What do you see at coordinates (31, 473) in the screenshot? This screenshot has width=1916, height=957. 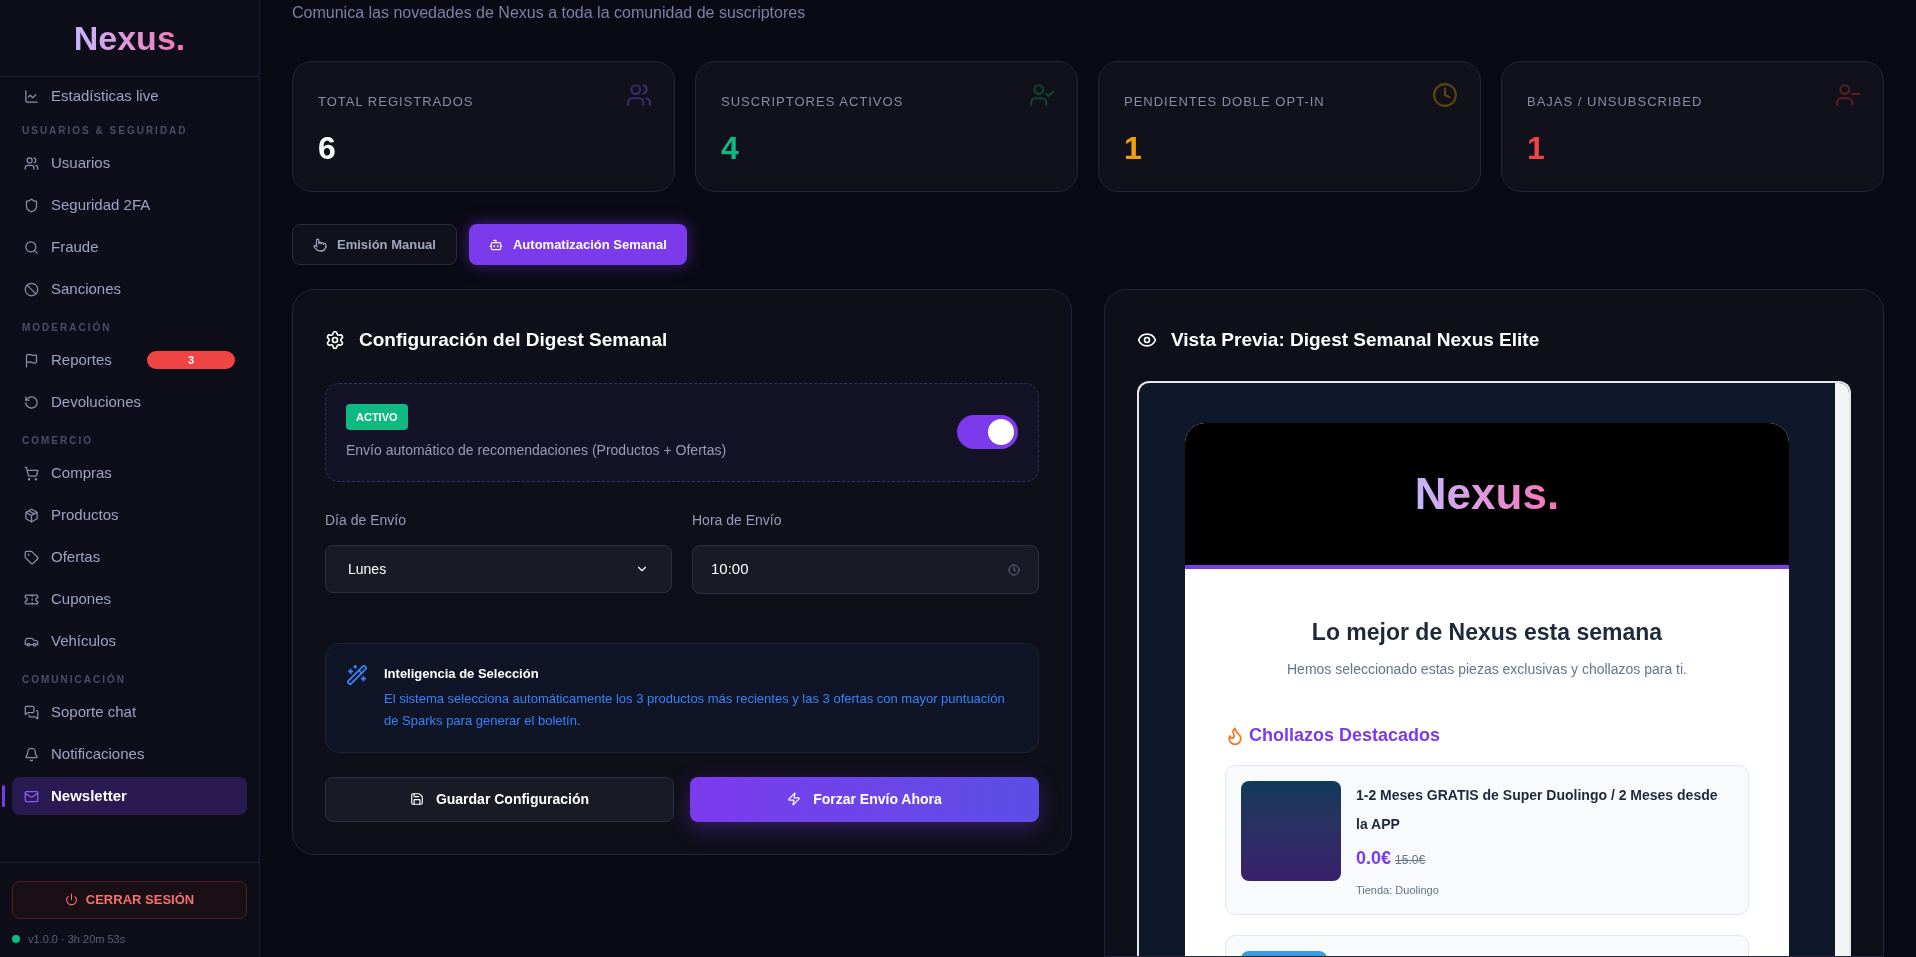 I see `cart-icon` at bounding box center [31, 473].